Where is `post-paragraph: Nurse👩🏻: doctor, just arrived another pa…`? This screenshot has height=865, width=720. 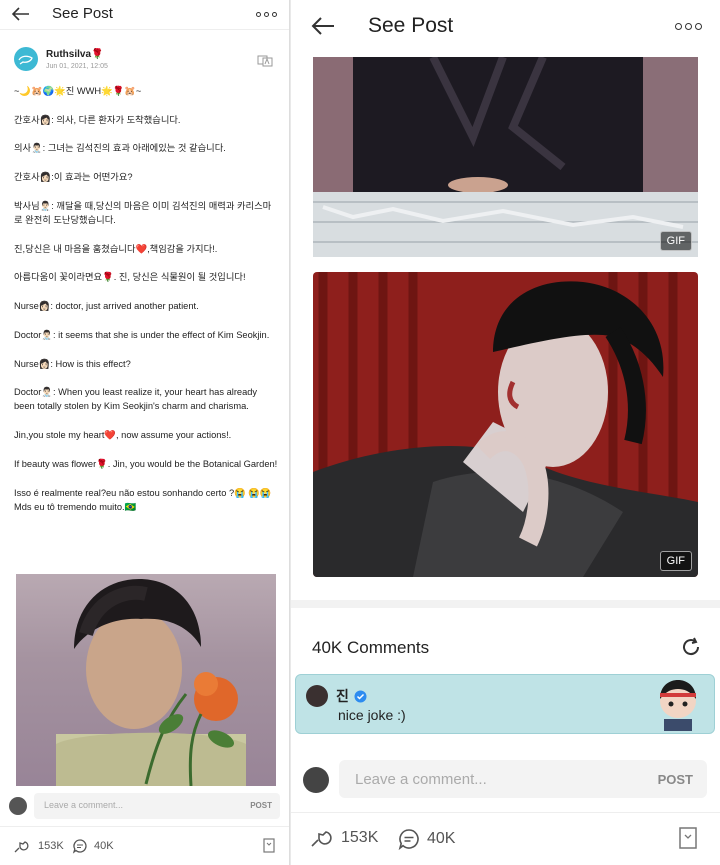 post-paragraph: Nurse👩🏻: doctor, just arrived another pa… is located at coordinates (106, 306).